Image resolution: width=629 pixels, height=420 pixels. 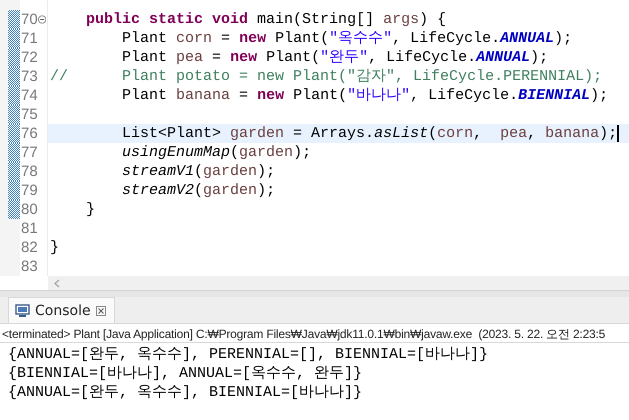 I want to click on process-status: <terminated> Plant [Java Application] C:₩Program Files₩Java₩jdk11.0.1₩bin₩javaw.exe (2023. 5. 22. 오전 2:23:5, so click(x=314, y=333).